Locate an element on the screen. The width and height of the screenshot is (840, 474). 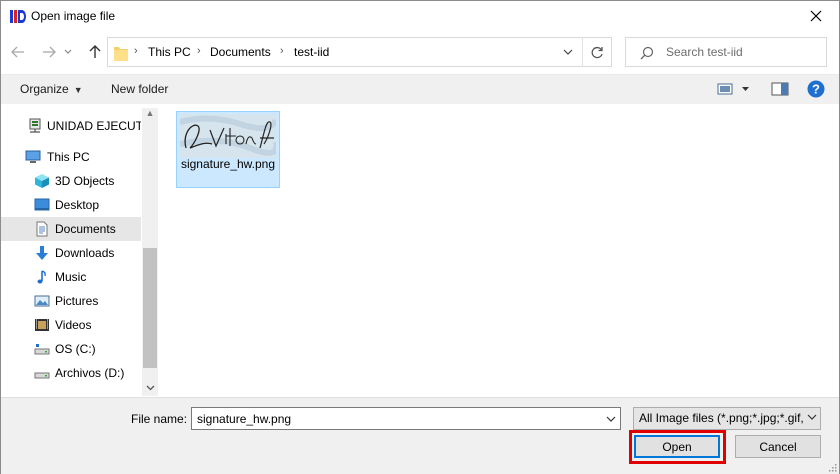
file-name-field-label: File name: is located at coordinates (159, 419).